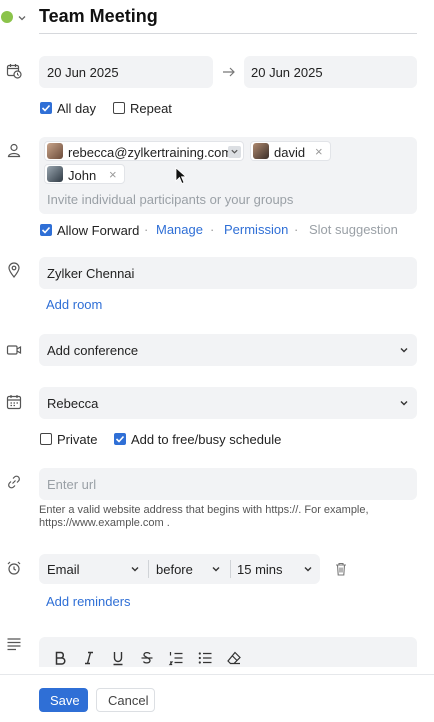  I want to click on cancel-button-label: Cancel, so click(128, 700).